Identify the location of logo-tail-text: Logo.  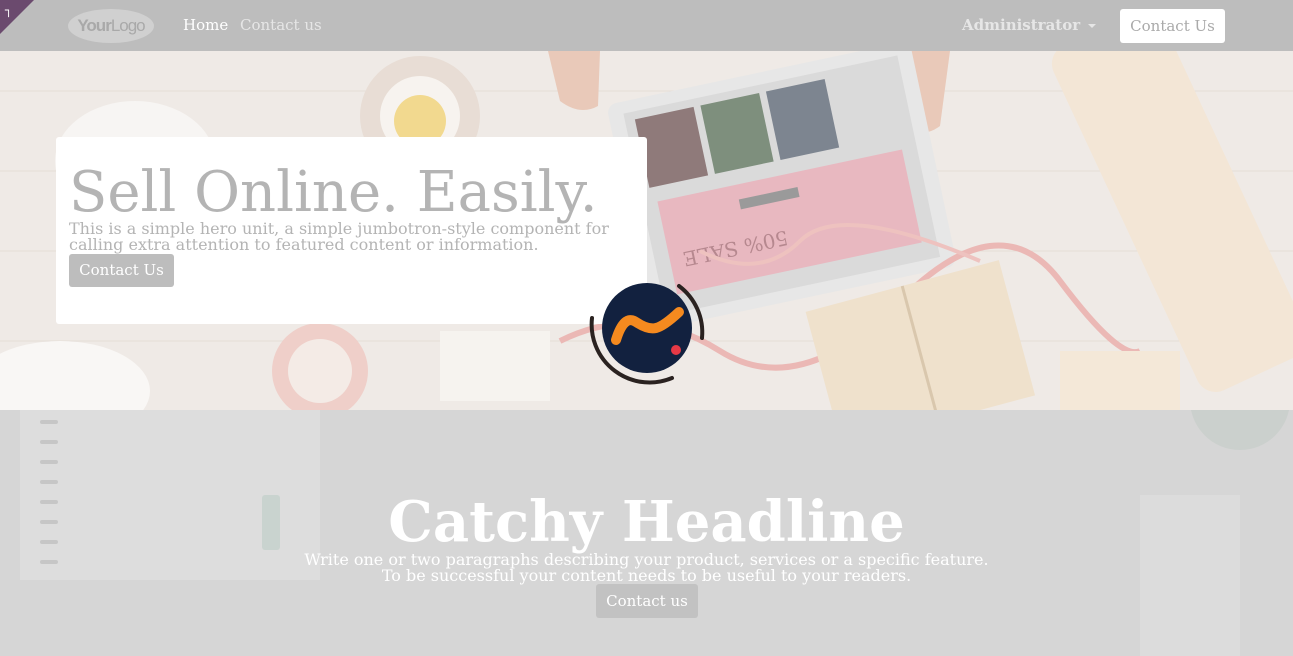
(128, 25).